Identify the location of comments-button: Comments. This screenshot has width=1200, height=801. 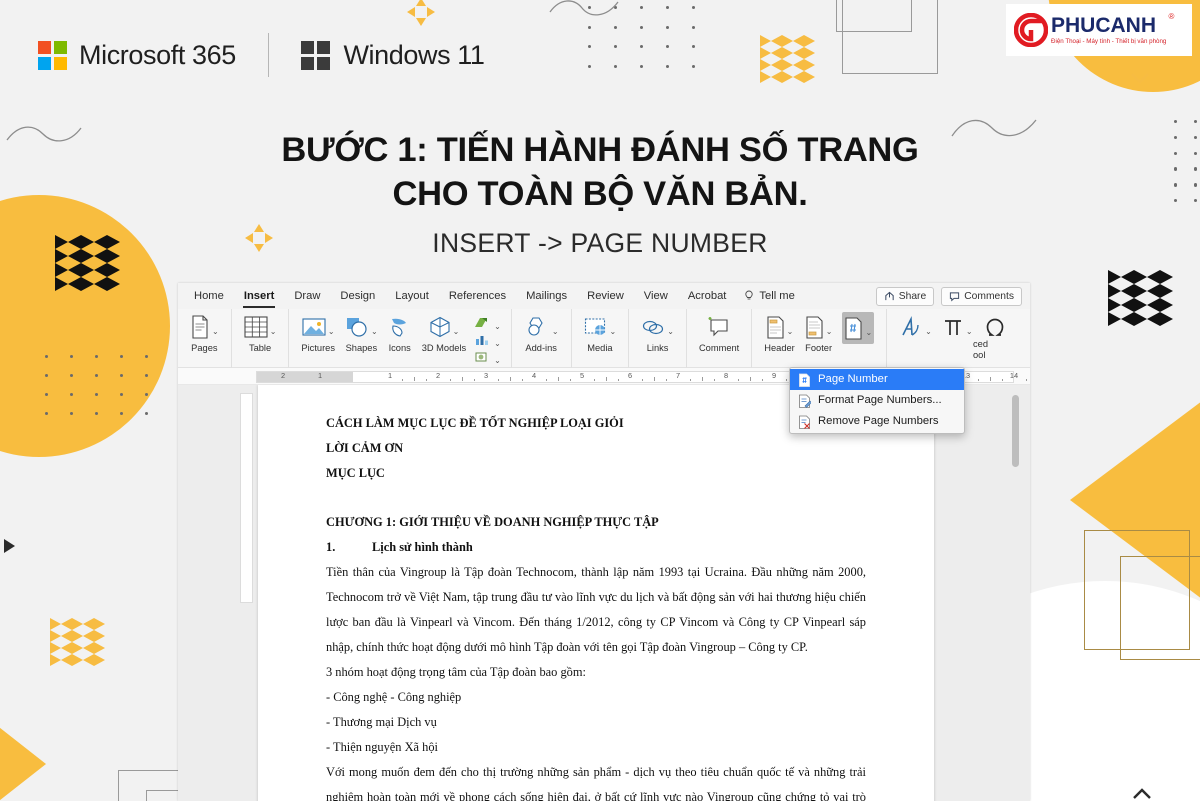
(981, 296).